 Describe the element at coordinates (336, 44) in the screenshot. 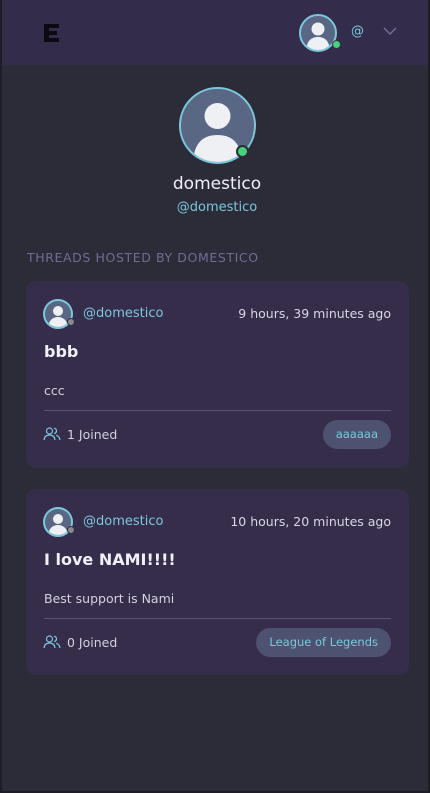

I see `online-status-dot` at that location.